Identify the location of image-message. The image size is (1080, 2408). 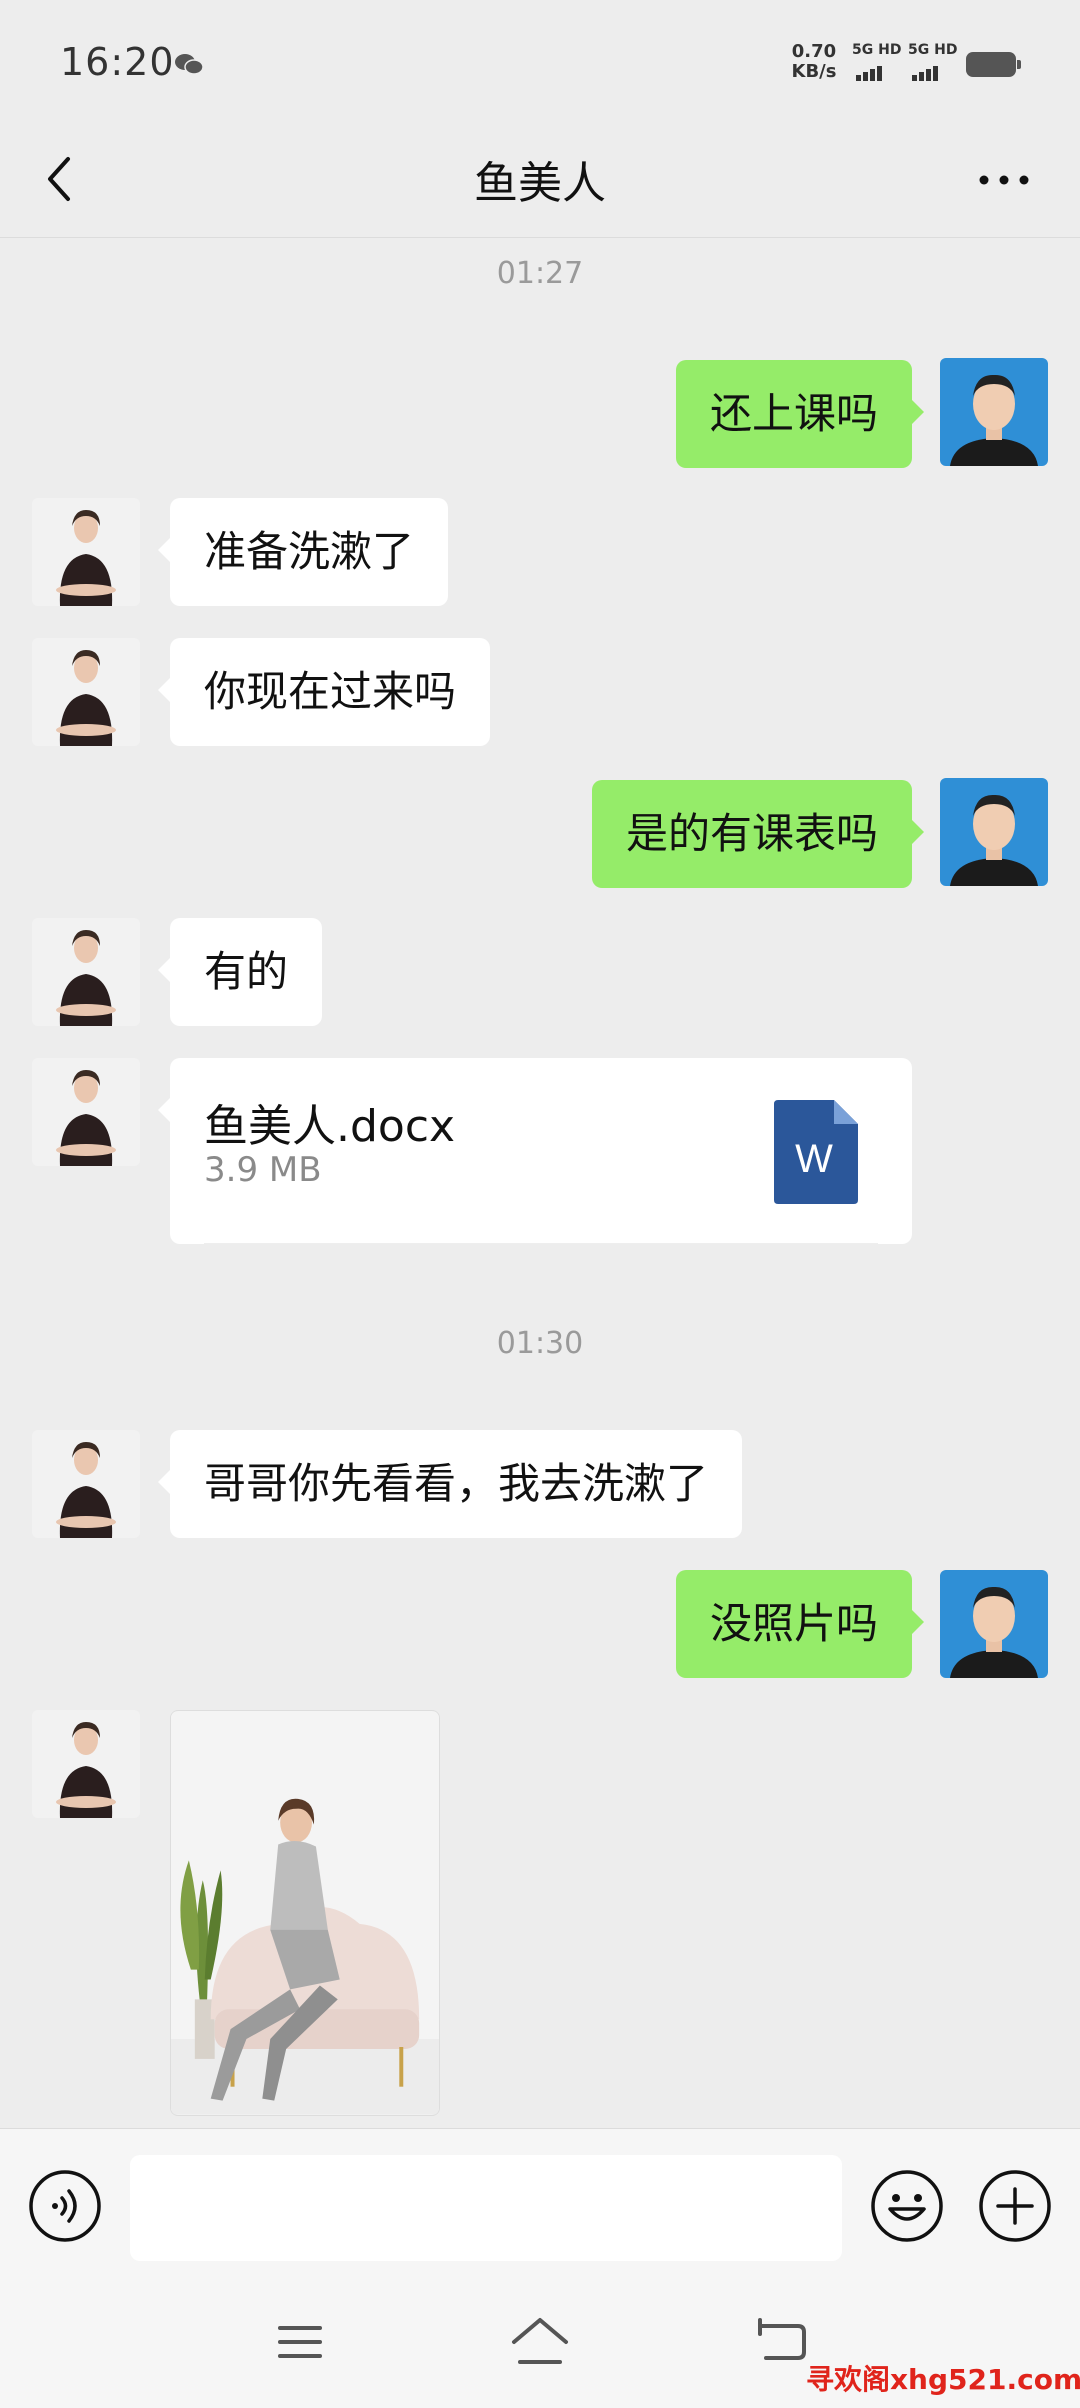
(305, 1913).